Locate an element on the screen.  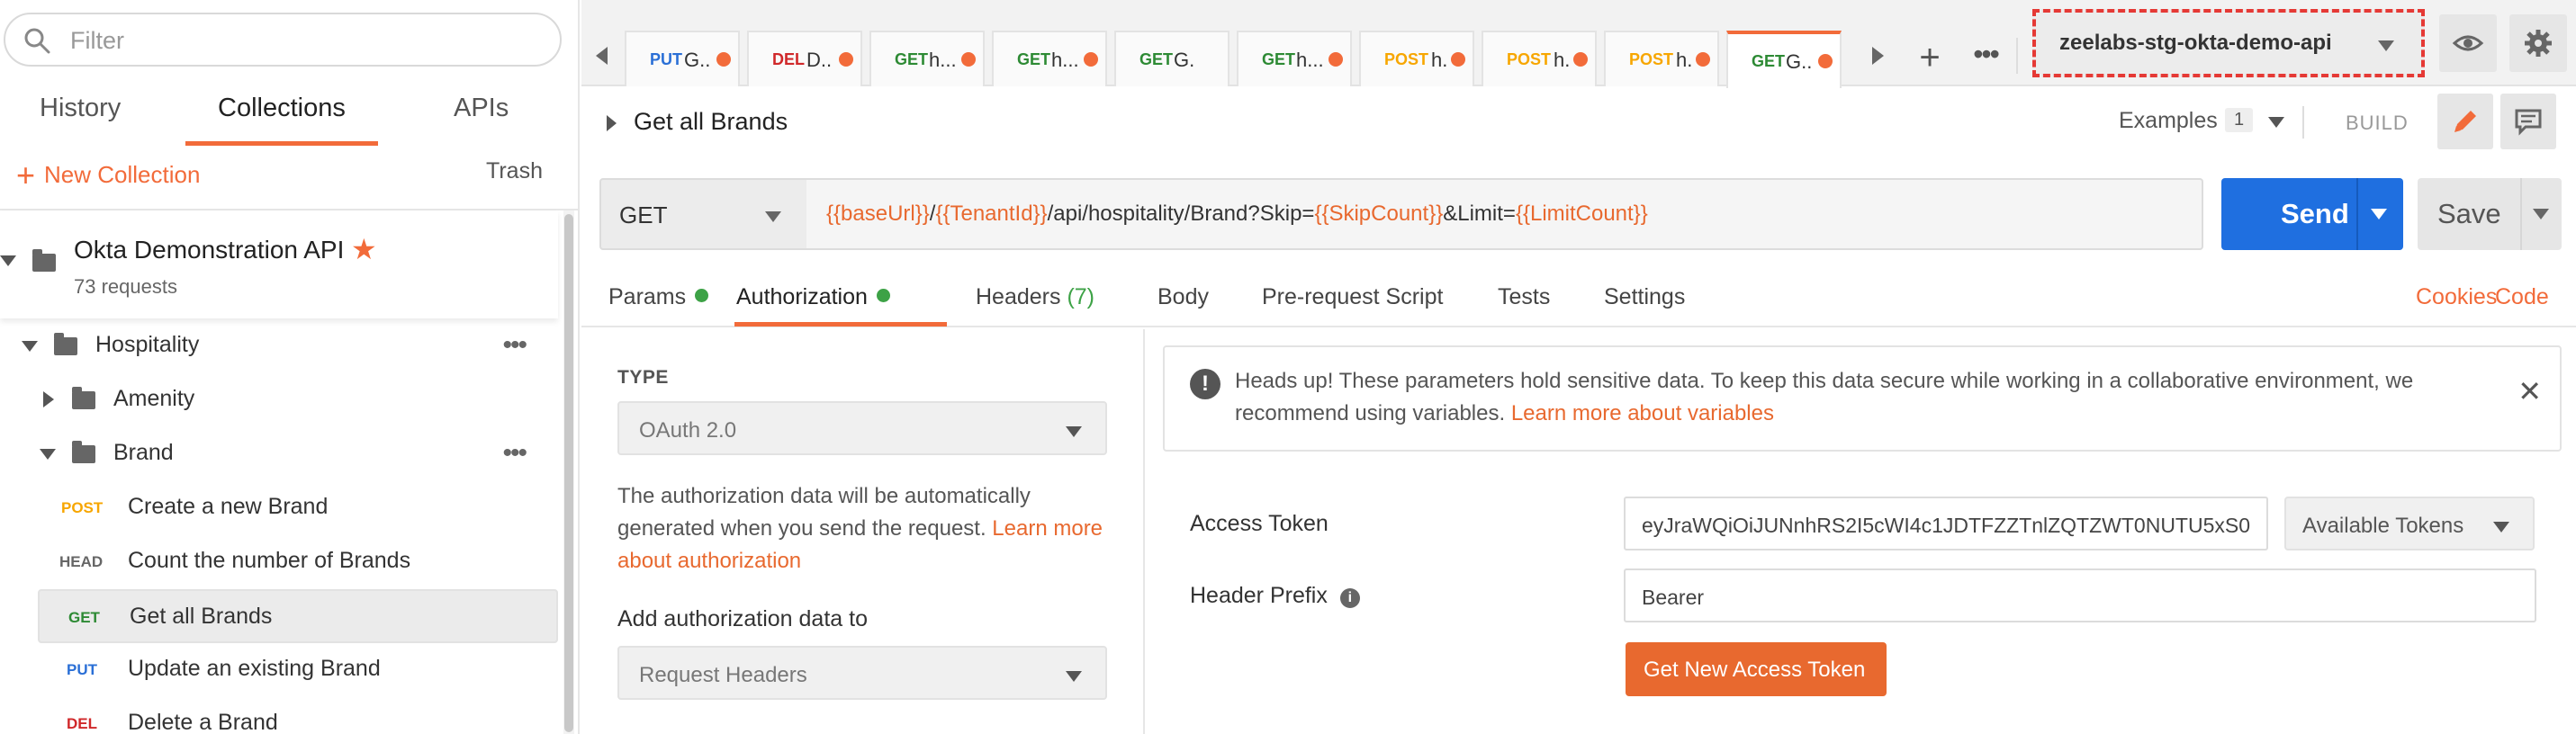
header-prefix-row: Header Prefix i is located at coordinates (1275, 596).